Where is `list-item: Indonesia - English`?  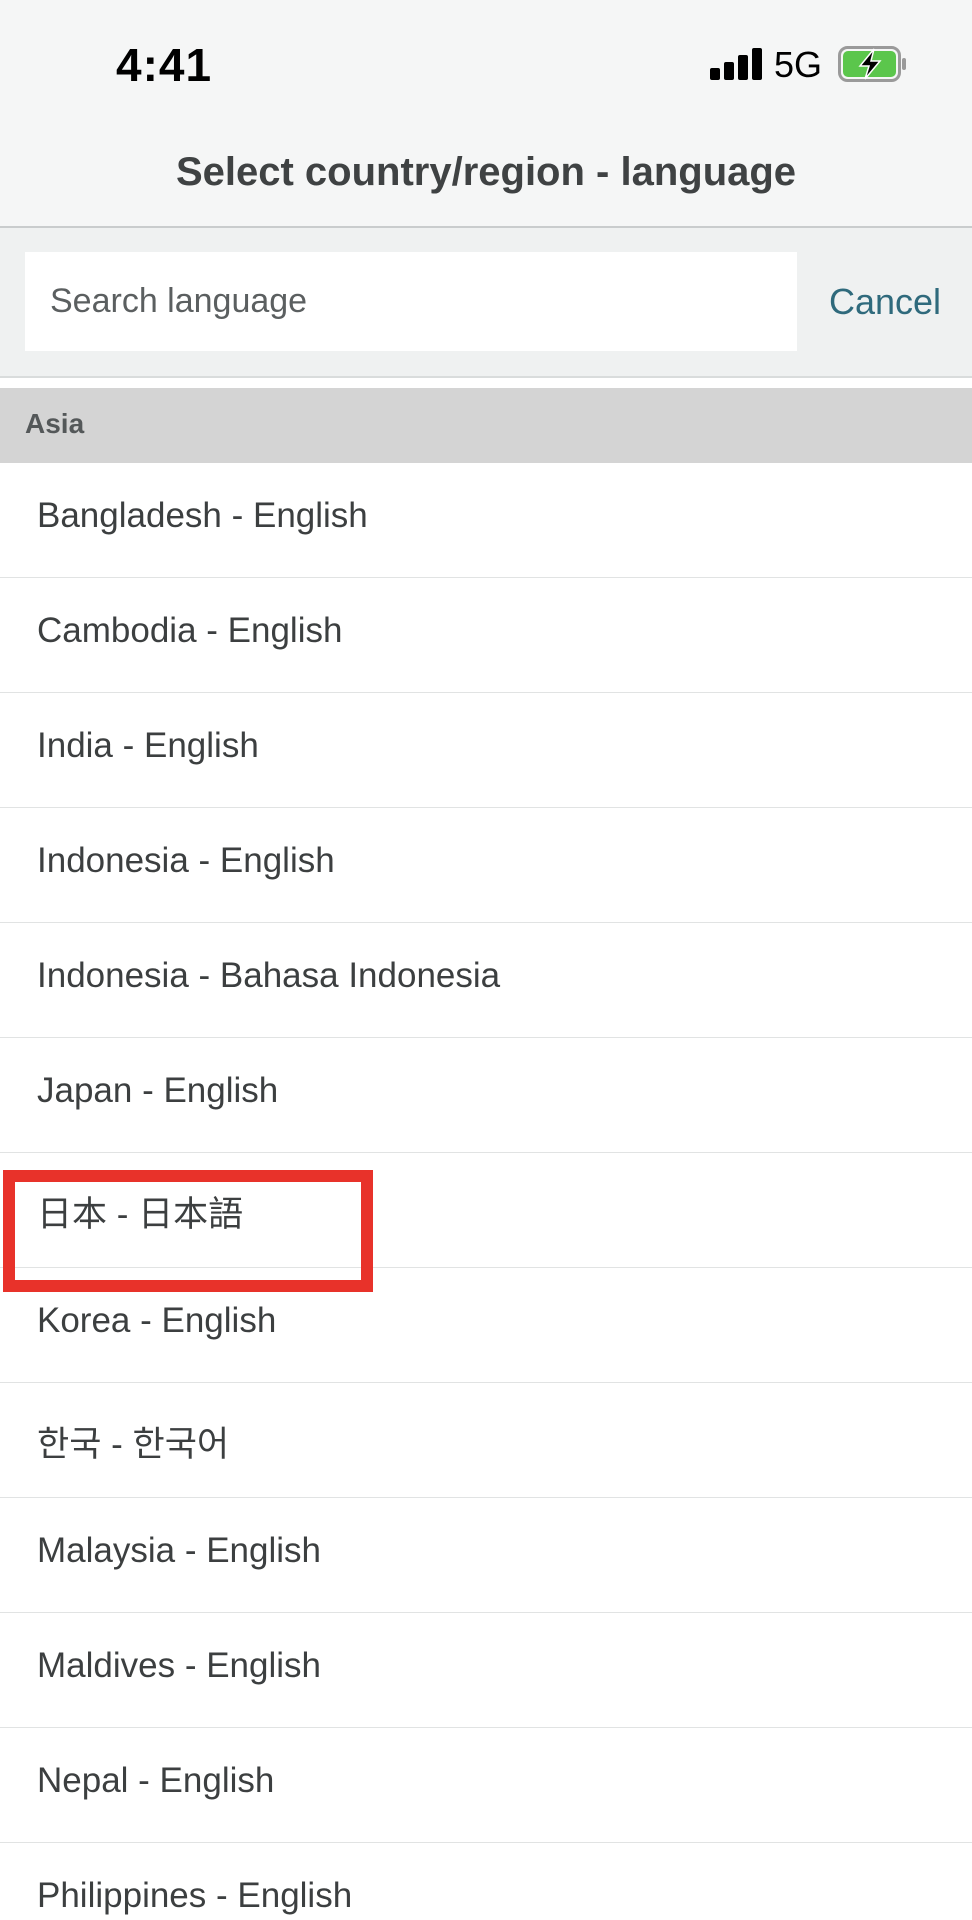 list-item: Indonesia - English is located at coordinates (486, 865).